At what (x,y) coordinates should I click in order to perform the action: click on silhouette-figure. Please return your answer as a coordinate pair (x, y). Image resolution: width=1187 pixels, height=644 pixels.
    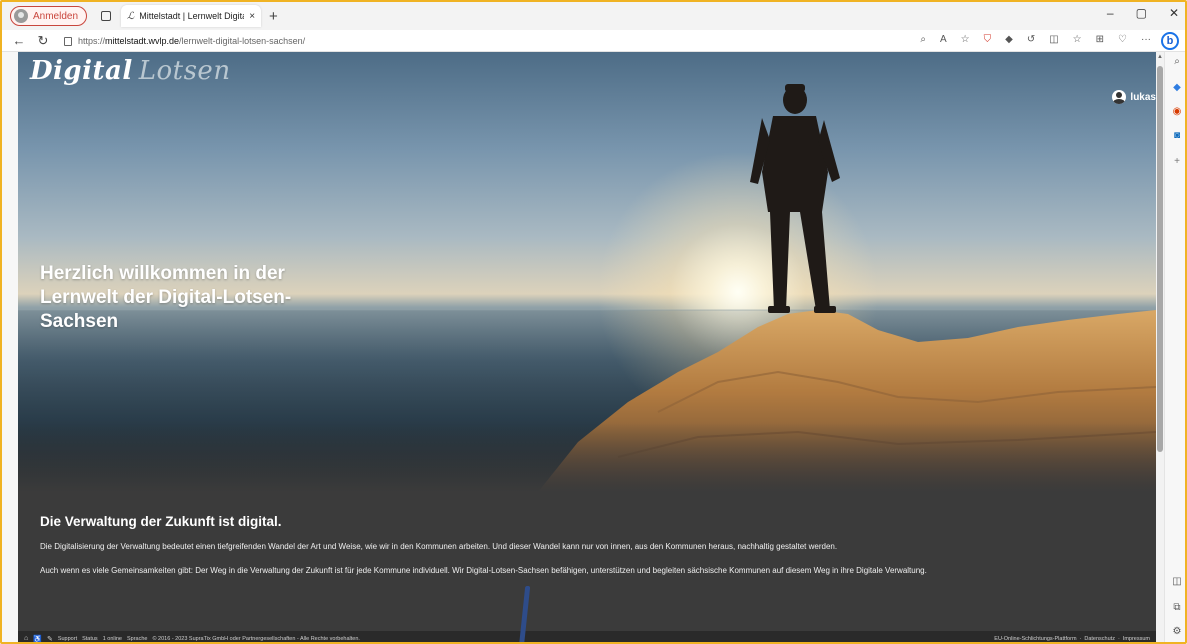
    Looking at the image, I should click on (795, 198).